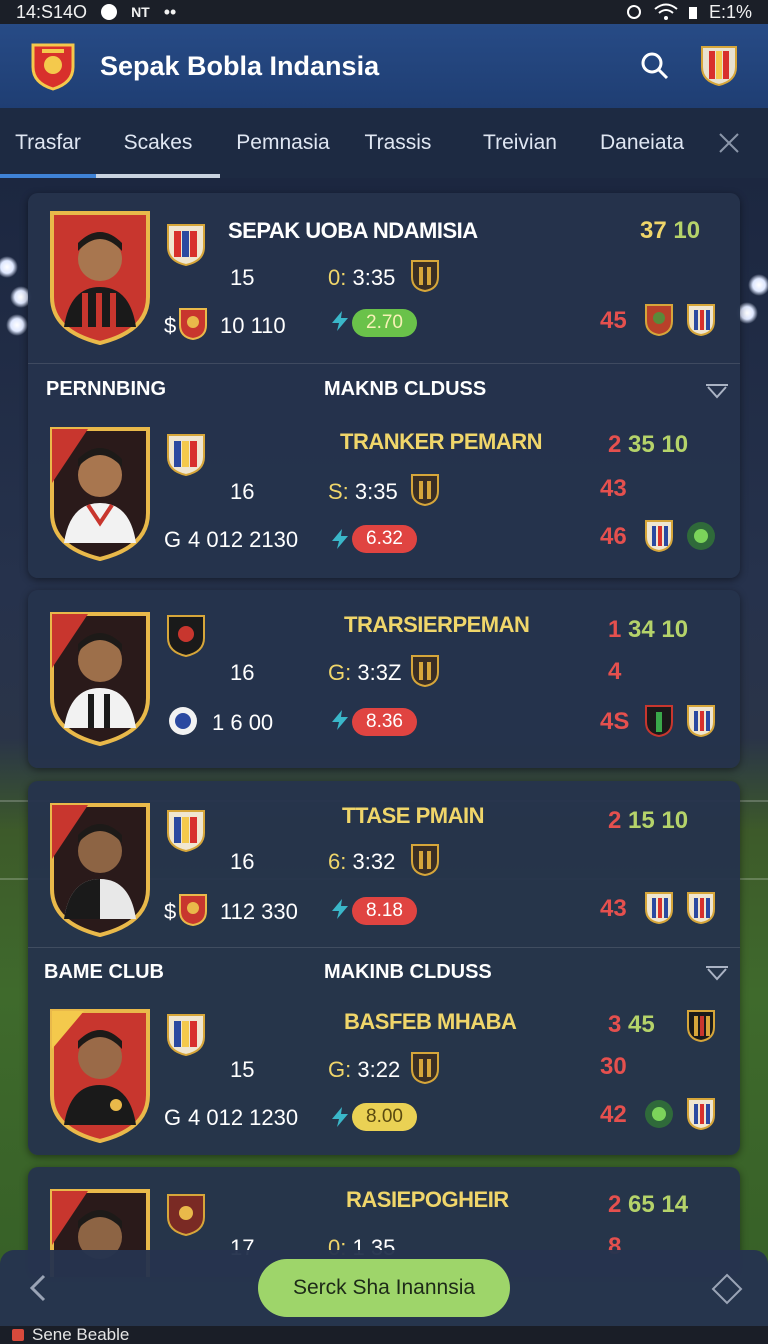 The height and width of the screenshot is (1344, 768). I want to click on mid-stat: 4, so click(615, 671).